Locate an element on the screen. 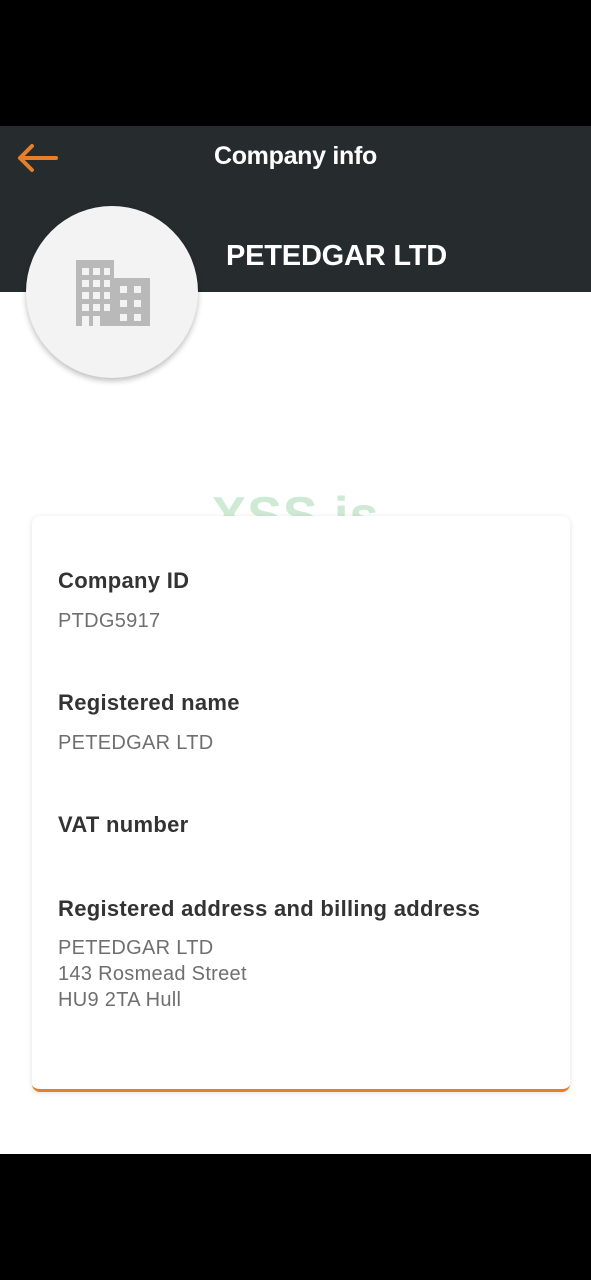  address-line-2: 143 Rosmead Street is located at coordinates (152, 974).